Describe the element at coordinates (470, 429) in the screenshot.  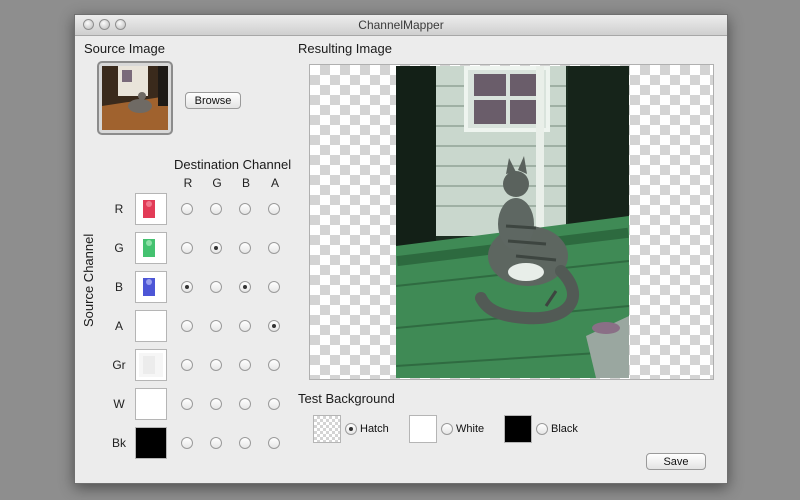
I see `white-label: White` at that location.